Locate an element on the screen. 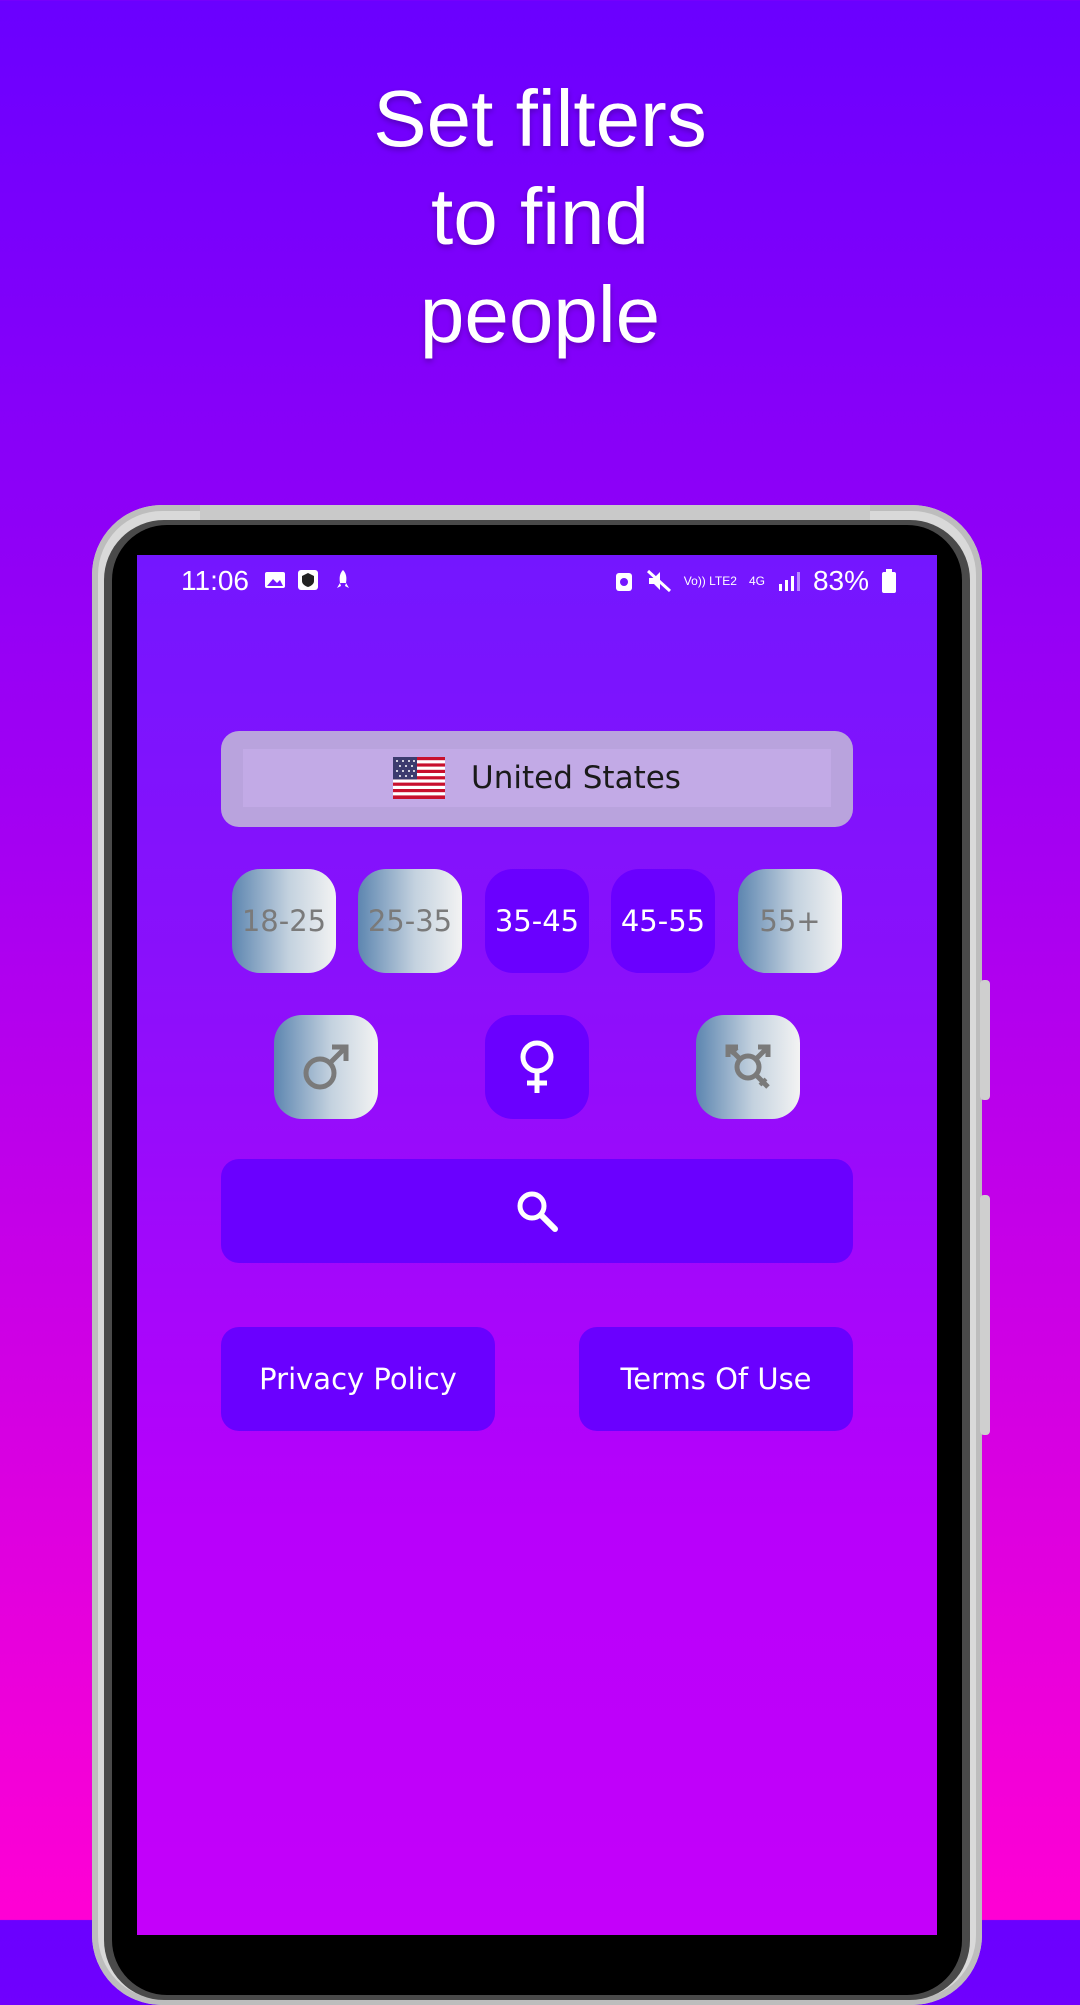 The height and width of the screenshot is (2005, 1080). gender-male-button is located at coordinates (326, 1067).